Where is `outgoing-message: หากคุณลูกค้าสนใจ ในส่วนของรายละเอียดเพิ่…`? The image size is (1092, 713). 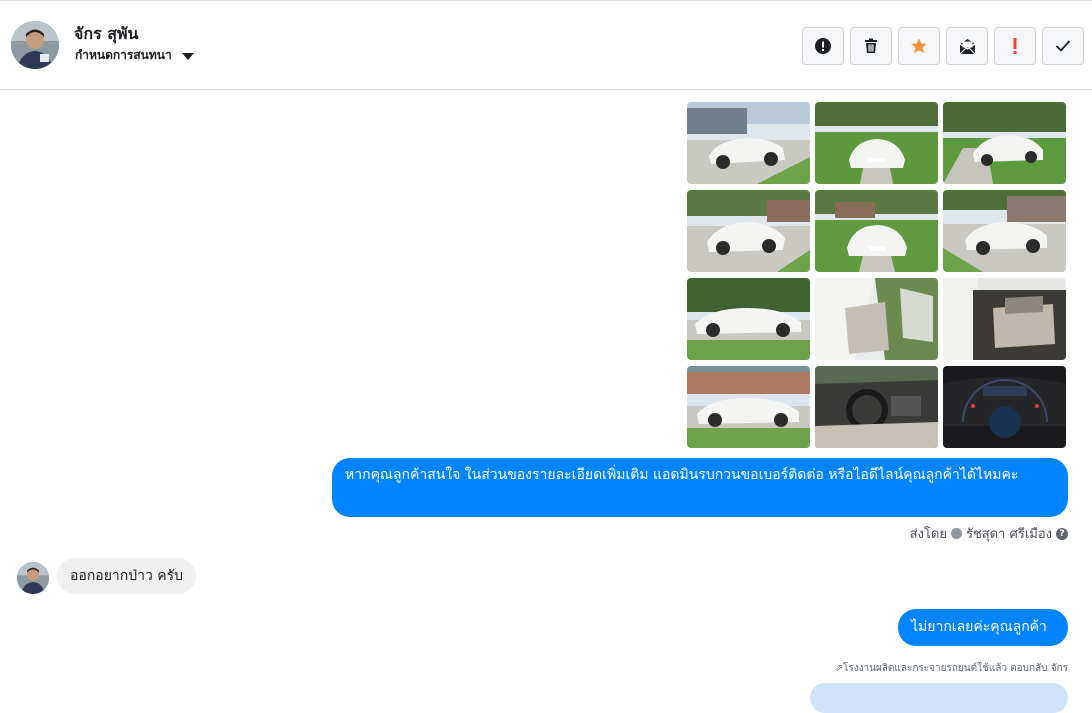
outgoing-message: หากคุณลูกค้าสนใจ ในส่วนของรายละเอียดเพิ่… is located at coordinates (700, 487).